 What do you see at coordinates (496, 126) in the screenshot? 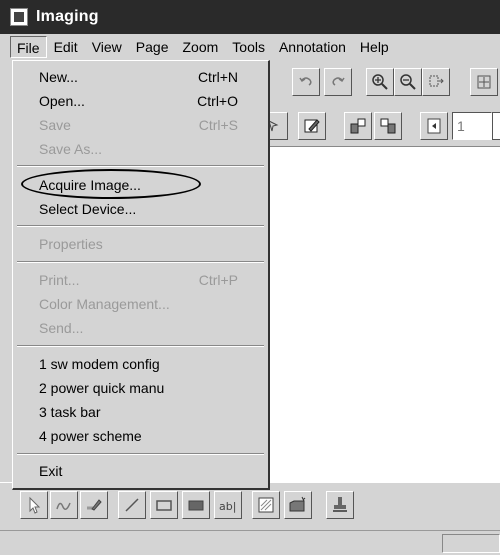
I see `page-count-field` at bounding box center [496, 126].